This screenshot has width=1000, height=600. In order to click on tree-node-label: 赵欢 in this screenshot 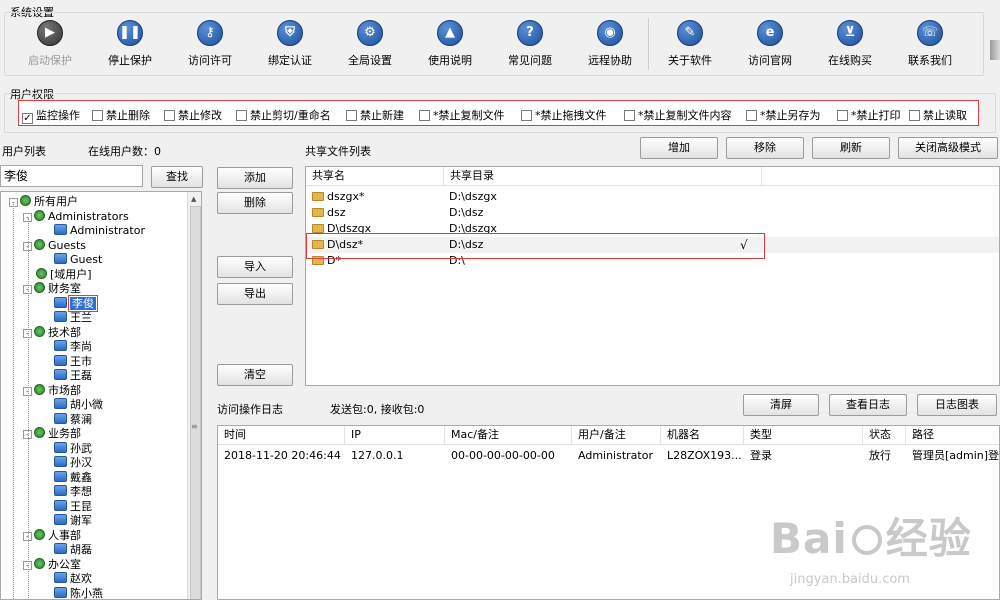, I will do `click(81, 578)`.